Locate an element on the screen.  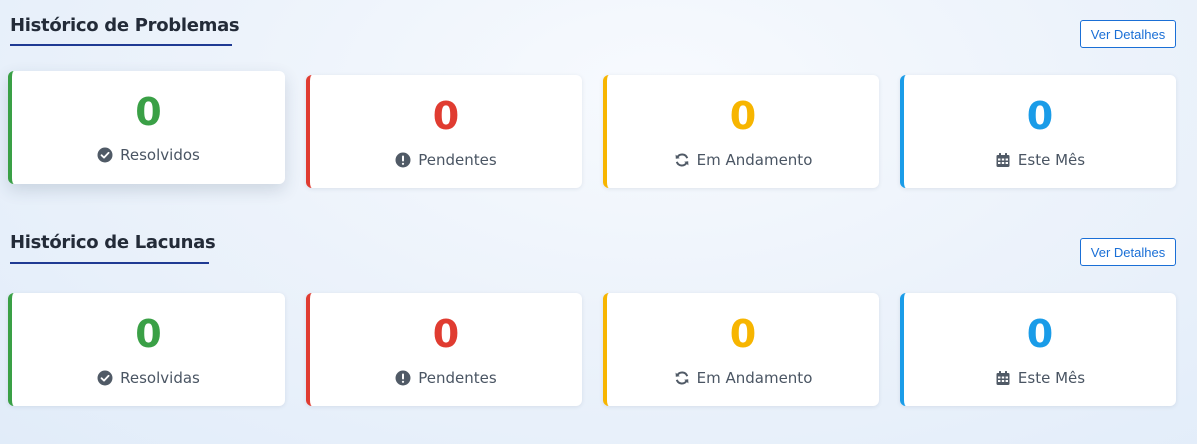
gaps-this-month-label-row: Este Mês is located at coordinates (1040, 378).